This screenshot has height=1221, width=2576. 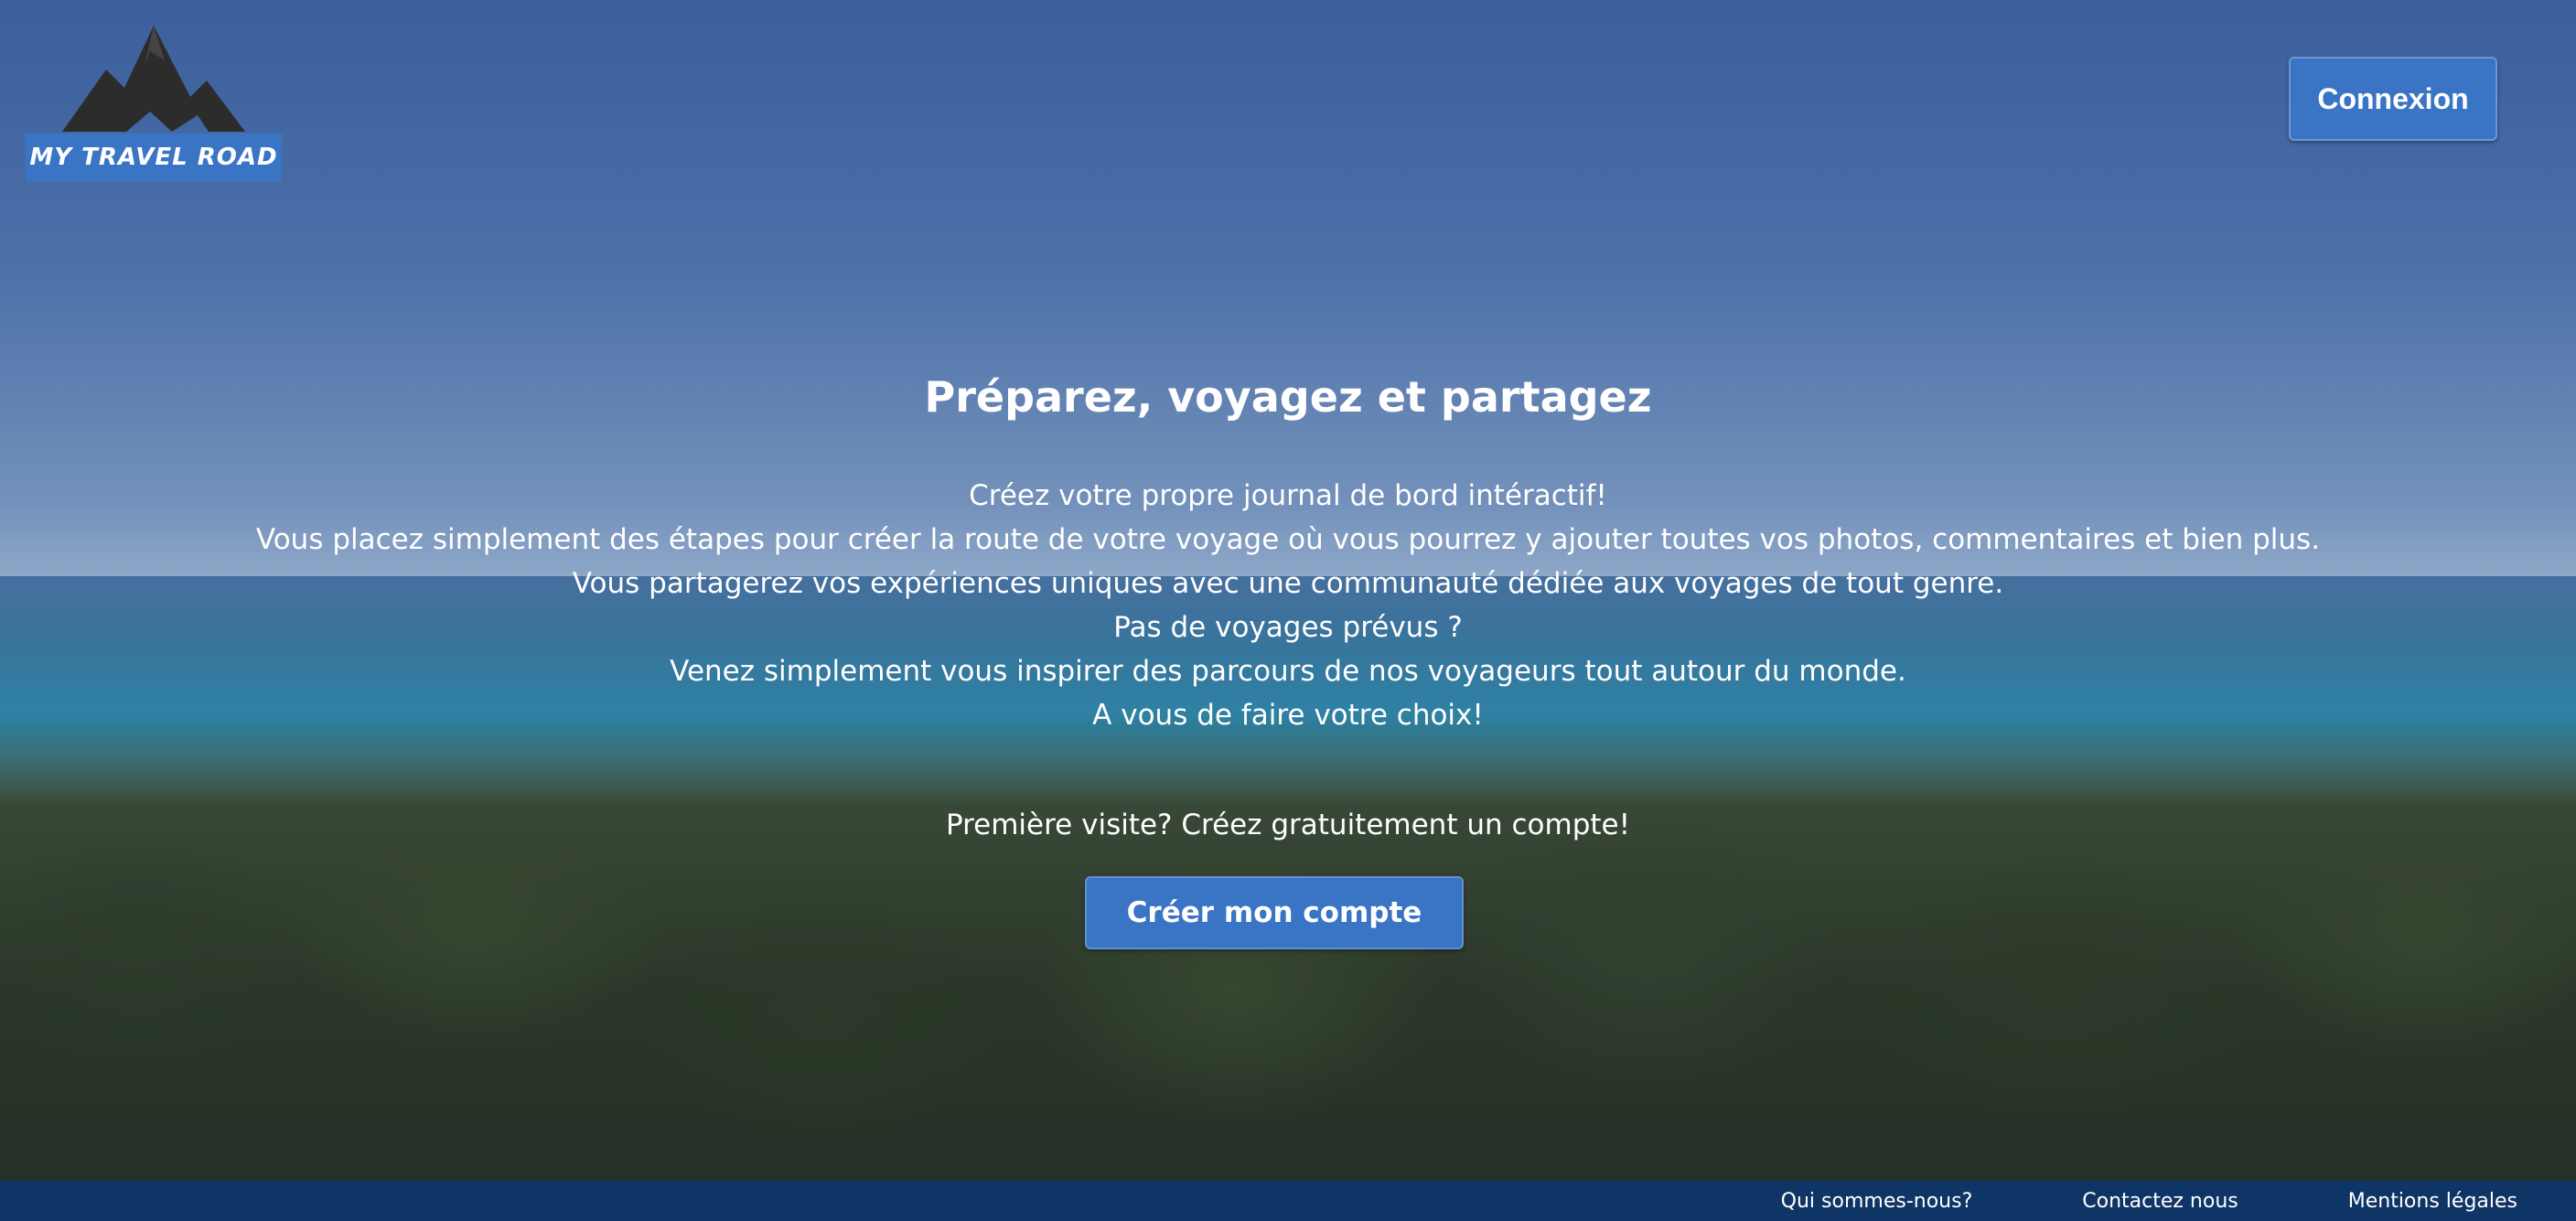 I want to click on hero-line: A vous de faire votre choix!, so click(x=1288, y=715).